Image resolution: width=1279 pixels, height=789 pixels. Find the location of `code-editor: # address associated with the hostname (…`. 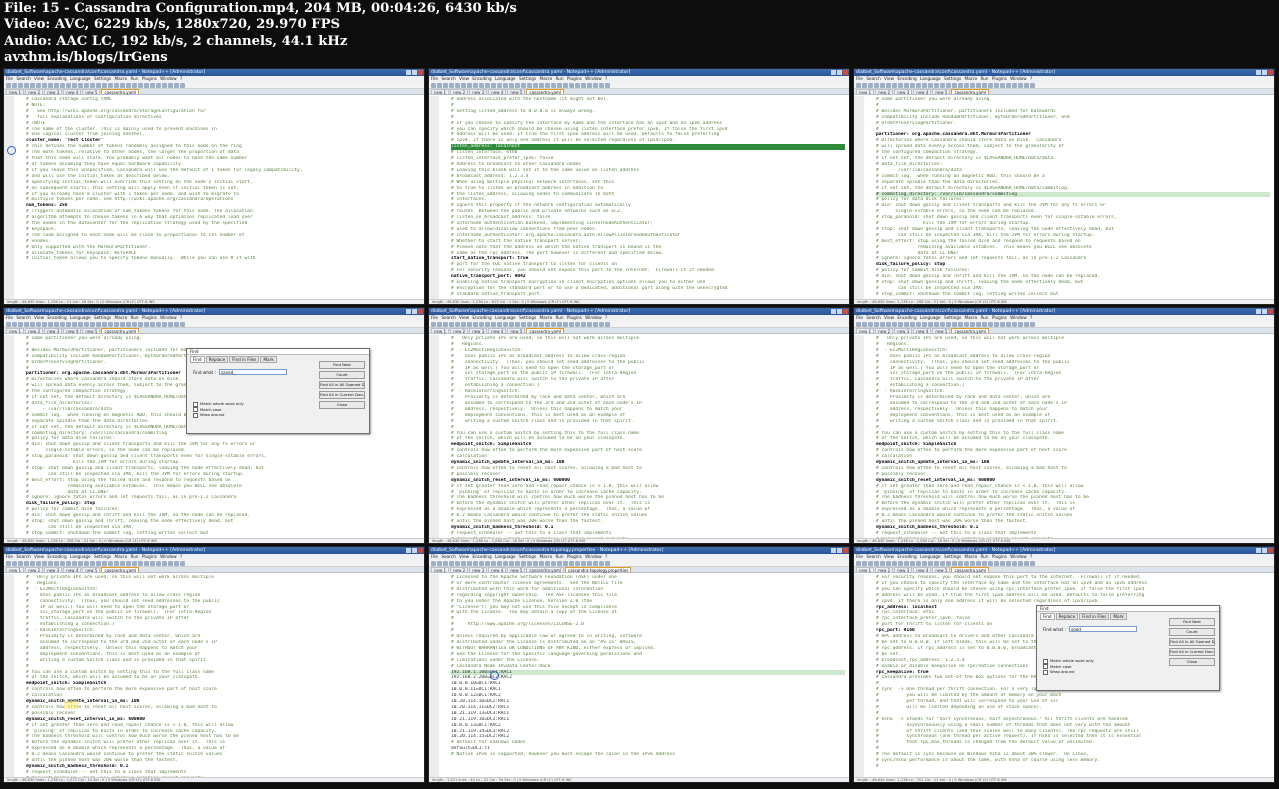

code-editor: # address associated with the hostname (… is located at coordinates (639, 197).